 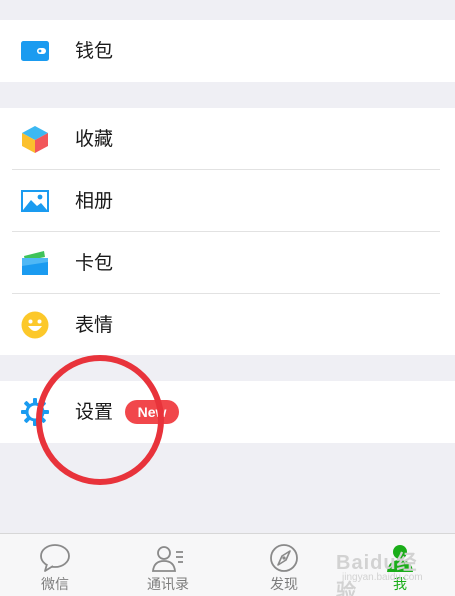 What do you see at coordinates (152, 412) in the screenshot?
I see `new-badge: New` at bounding box center [152, 412].